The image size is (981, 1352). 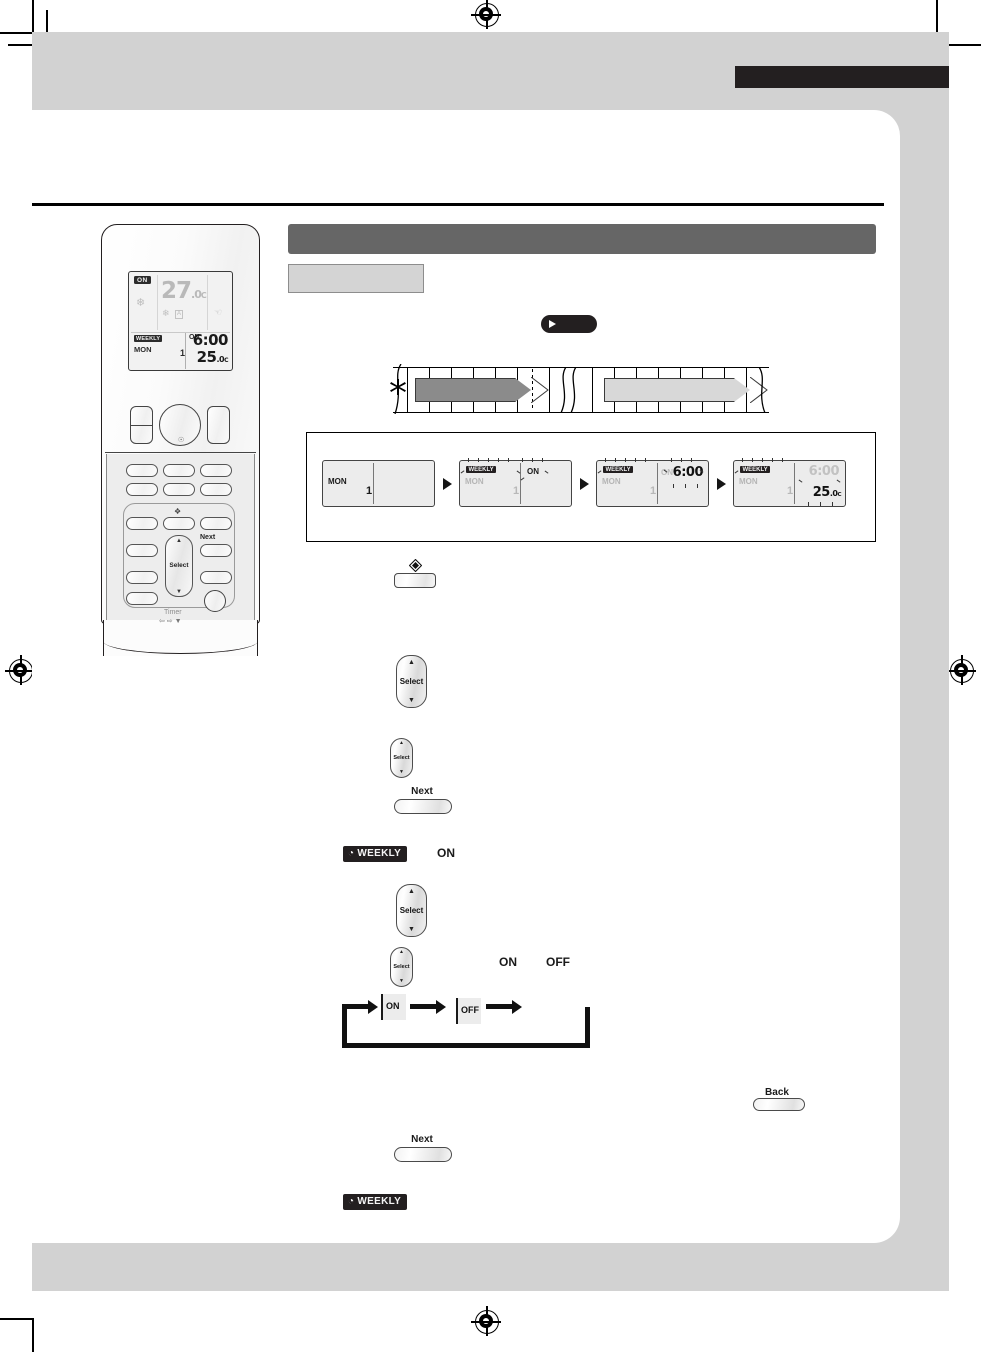 I want to click on timeline-break-left2, so click(x=398, y=389).